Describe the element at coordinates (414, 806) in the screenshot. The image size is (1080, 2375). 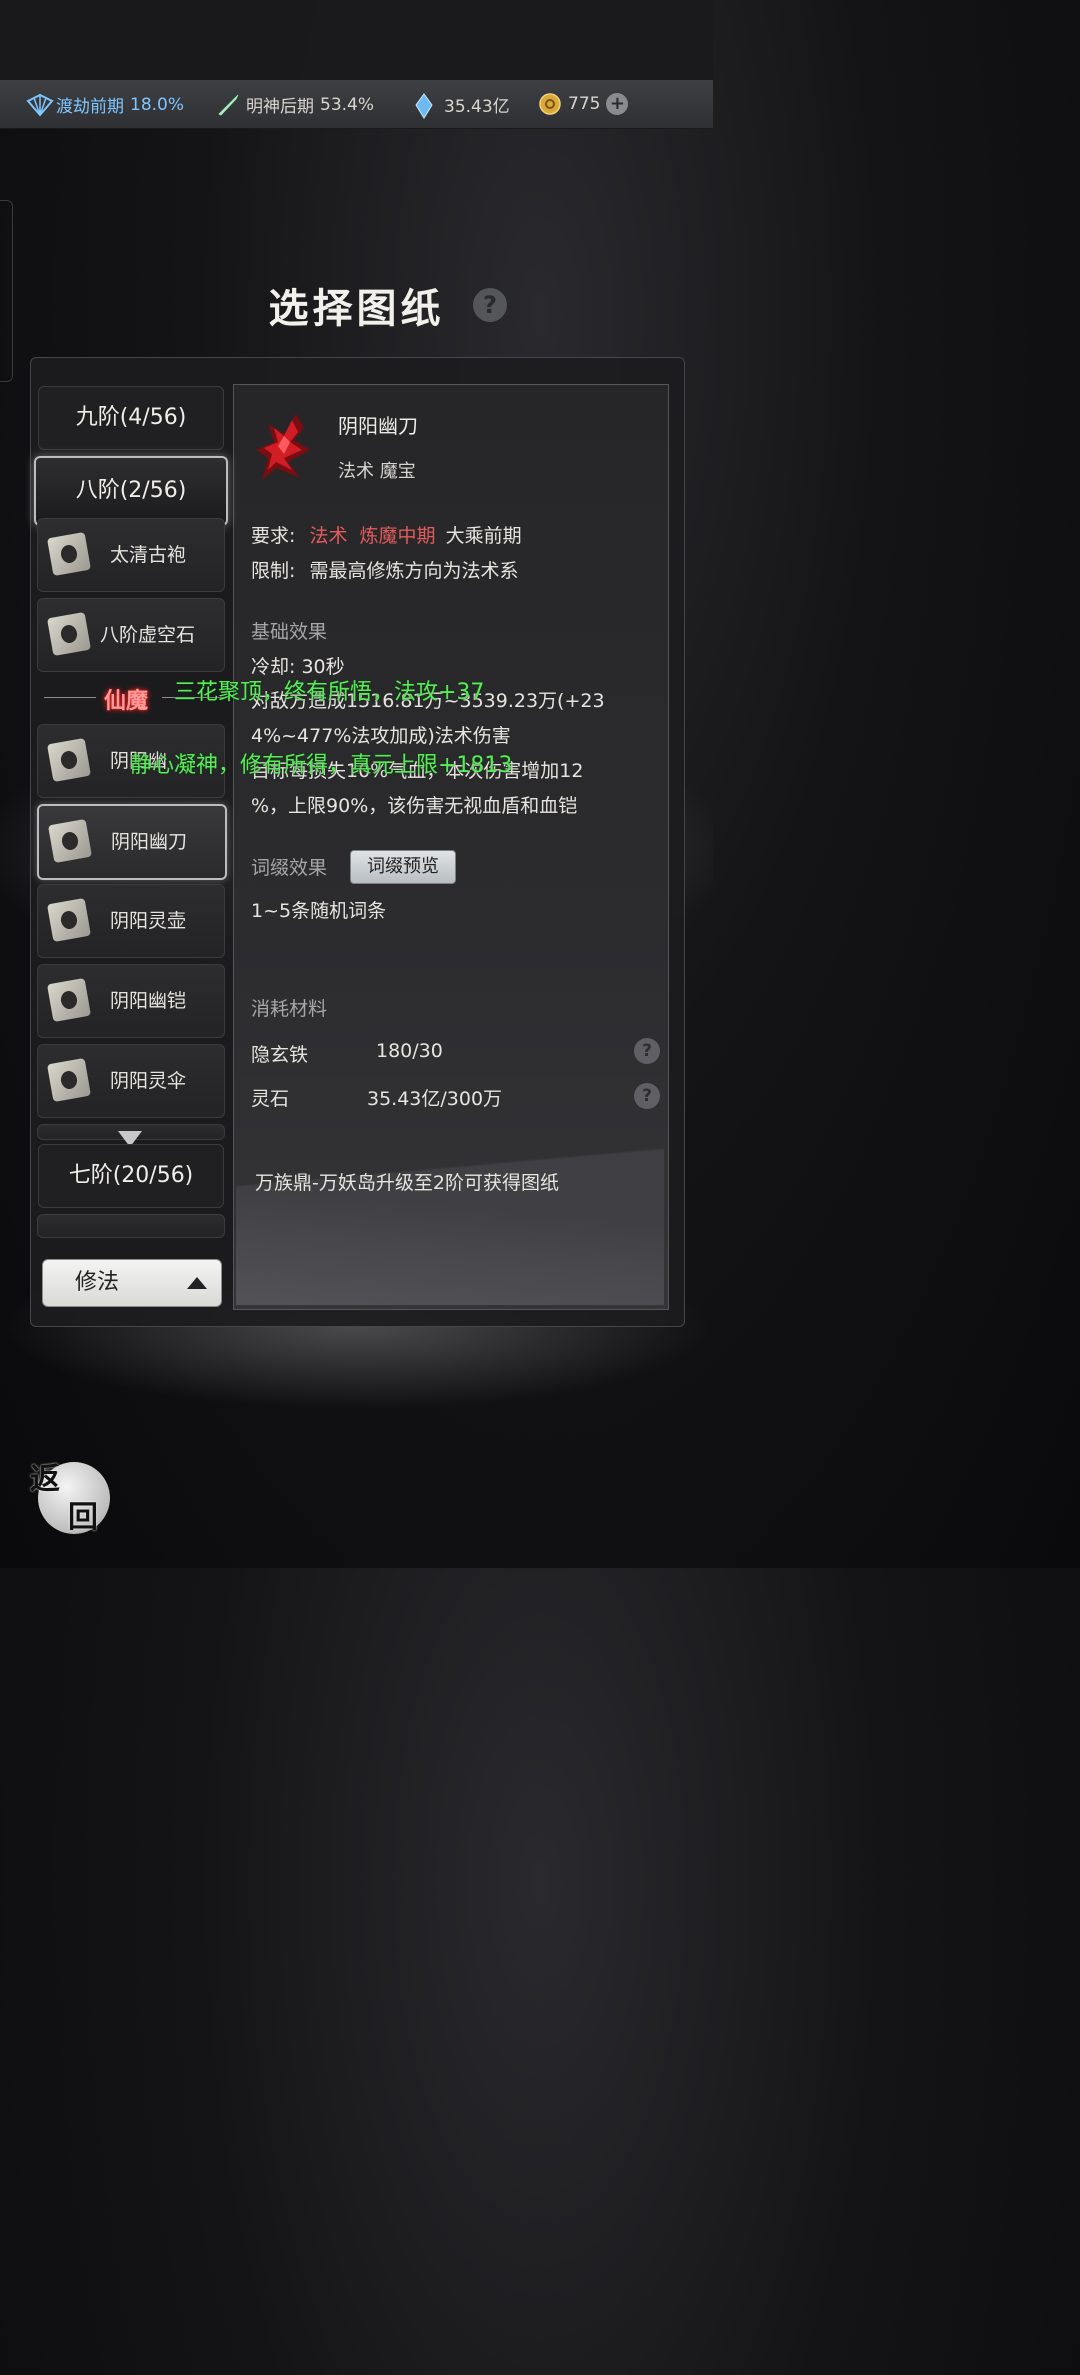
I see `effect-line-4: %，上限90%，该伤害无视血盾和血铠` at that location.